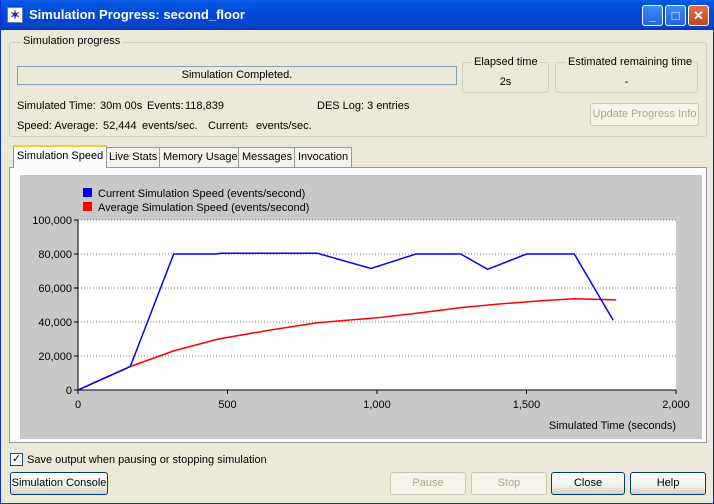 The height and width of the screenshot is (504, 714). Describe the element at coordinates (170, 126) in the screenshot. I see `speed-unit-1: events/sec.` at that location.